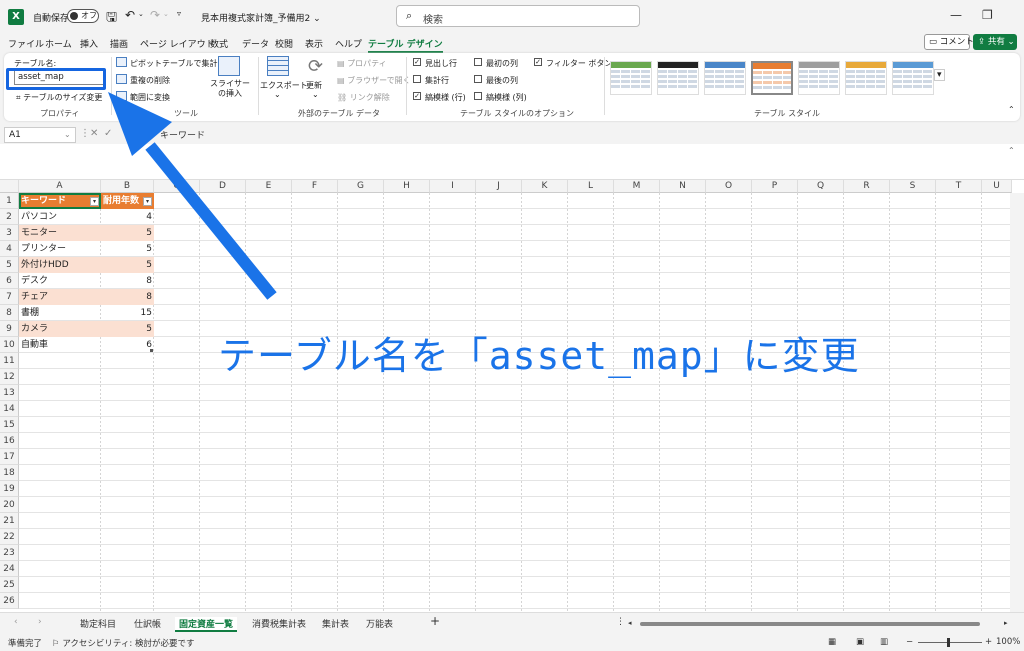  What do you see at coordinates (56, 644) in the screenshot?
I see `accessibility-icon: ⚐` at bounding box center [56, 644].